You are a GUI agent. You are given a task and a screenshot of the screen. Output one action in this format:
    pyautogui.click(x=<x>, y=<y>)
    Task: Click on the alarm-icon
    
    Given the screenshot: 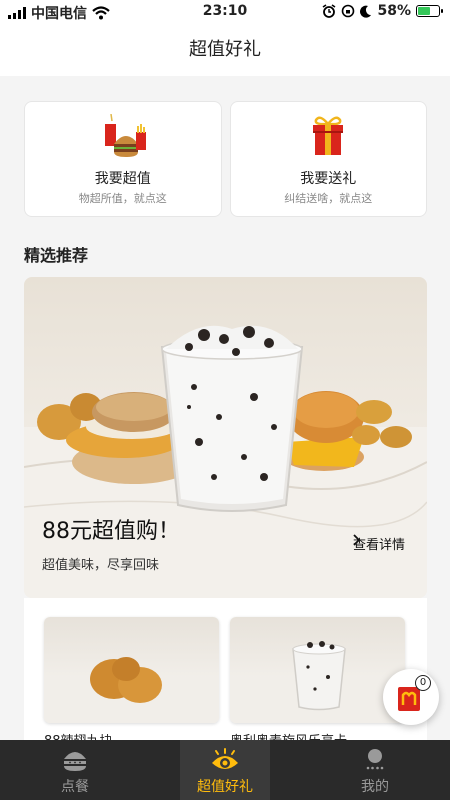 What is the action you would take?
    pyautogui.click(x=329, y=11)
    